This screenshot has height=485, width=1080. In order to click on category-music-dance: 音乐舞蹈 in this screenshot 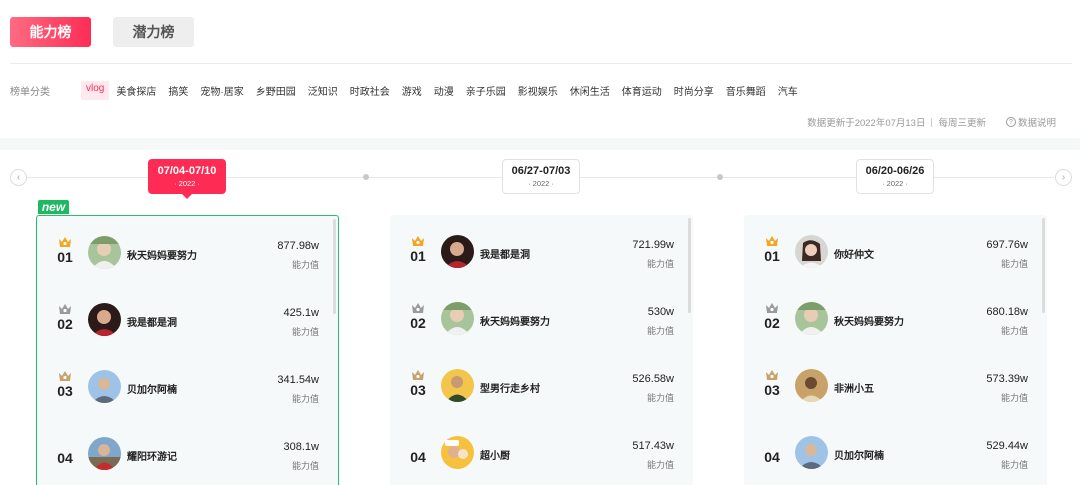, I will do `click(746, 90)`.